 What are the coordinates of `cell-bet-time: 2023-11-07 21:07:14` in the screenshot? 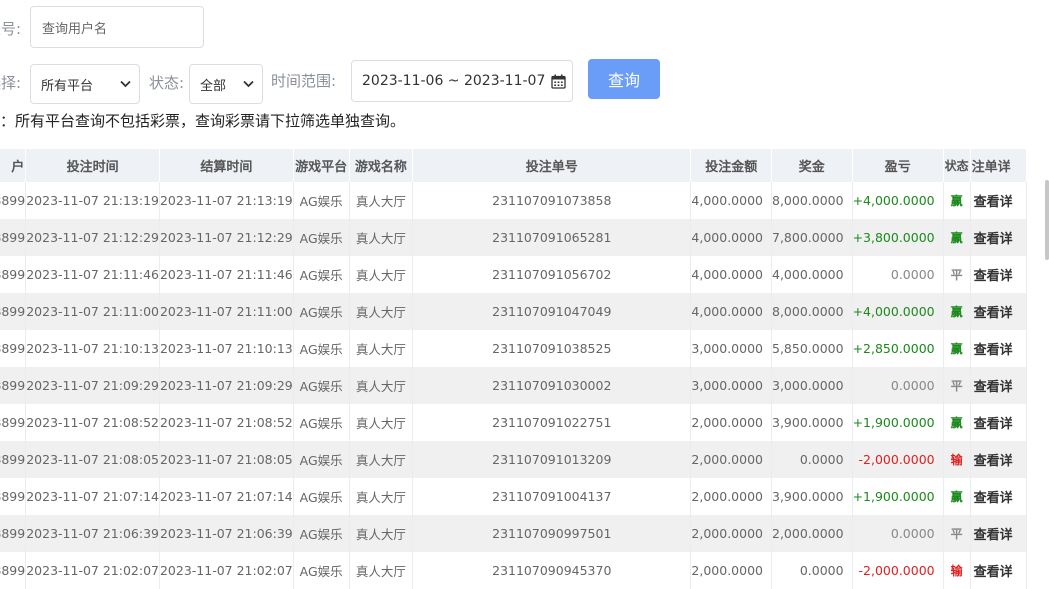 It's located at (92, 496).